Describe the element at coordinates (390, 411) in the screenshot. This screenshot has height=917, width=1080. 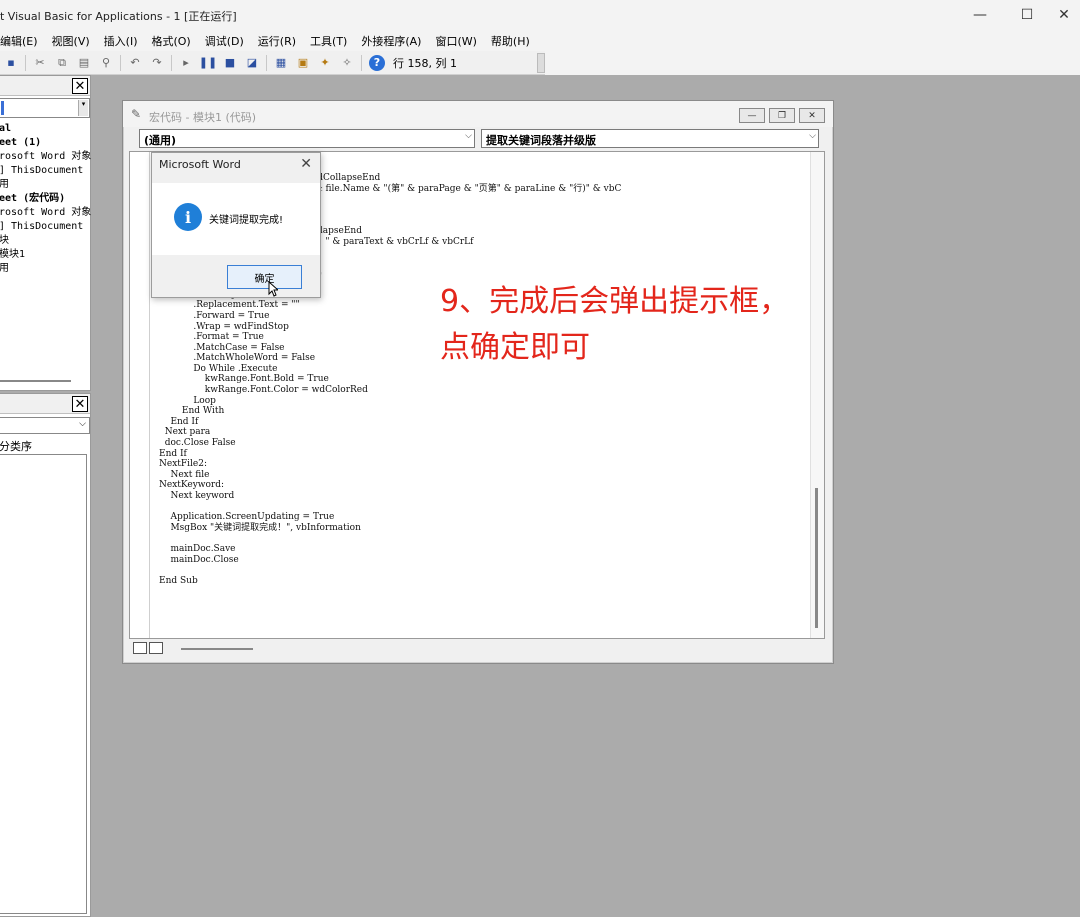
I see `code-line: End With` at that location.